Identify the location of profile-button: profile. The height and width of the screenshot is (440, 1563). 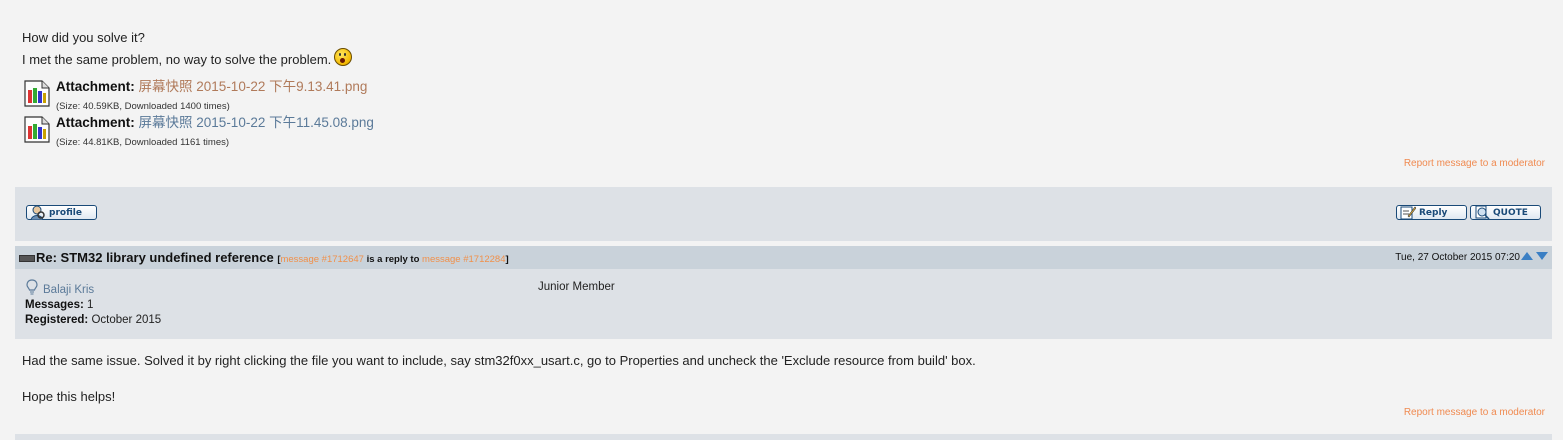
(61, 212).